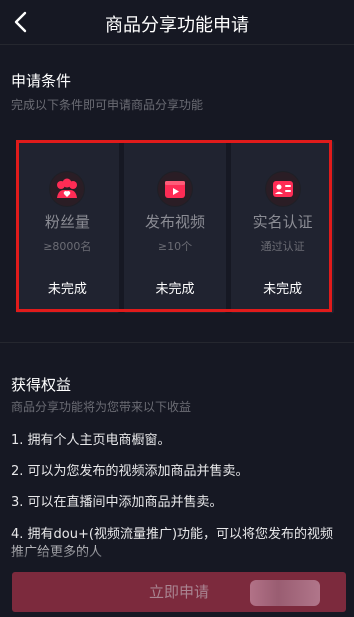  What do you see at coordinates (101, 407) in the screenshot?
I see `benefits-subtitle: 商品分享功能将为您带来以下收益` at bounding box center [101, 407].